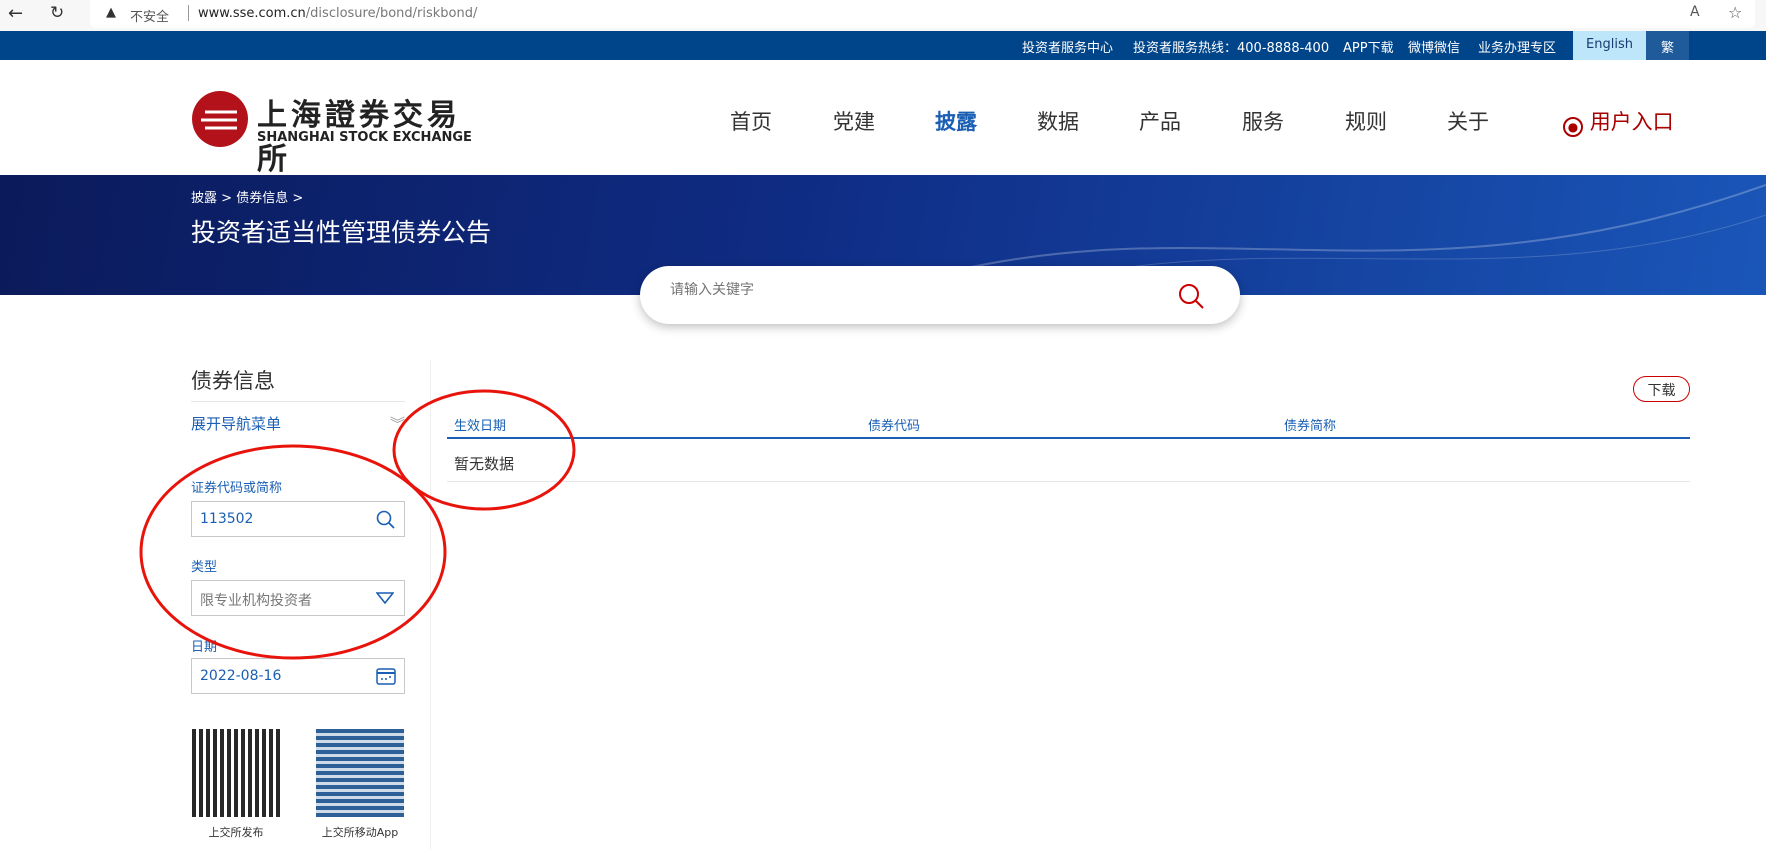 This screenshot has height=849, width=1766. Describe the element at coordinates (241, 676) in the screenshot. I see `date-value: 2022-08-16` at that location.